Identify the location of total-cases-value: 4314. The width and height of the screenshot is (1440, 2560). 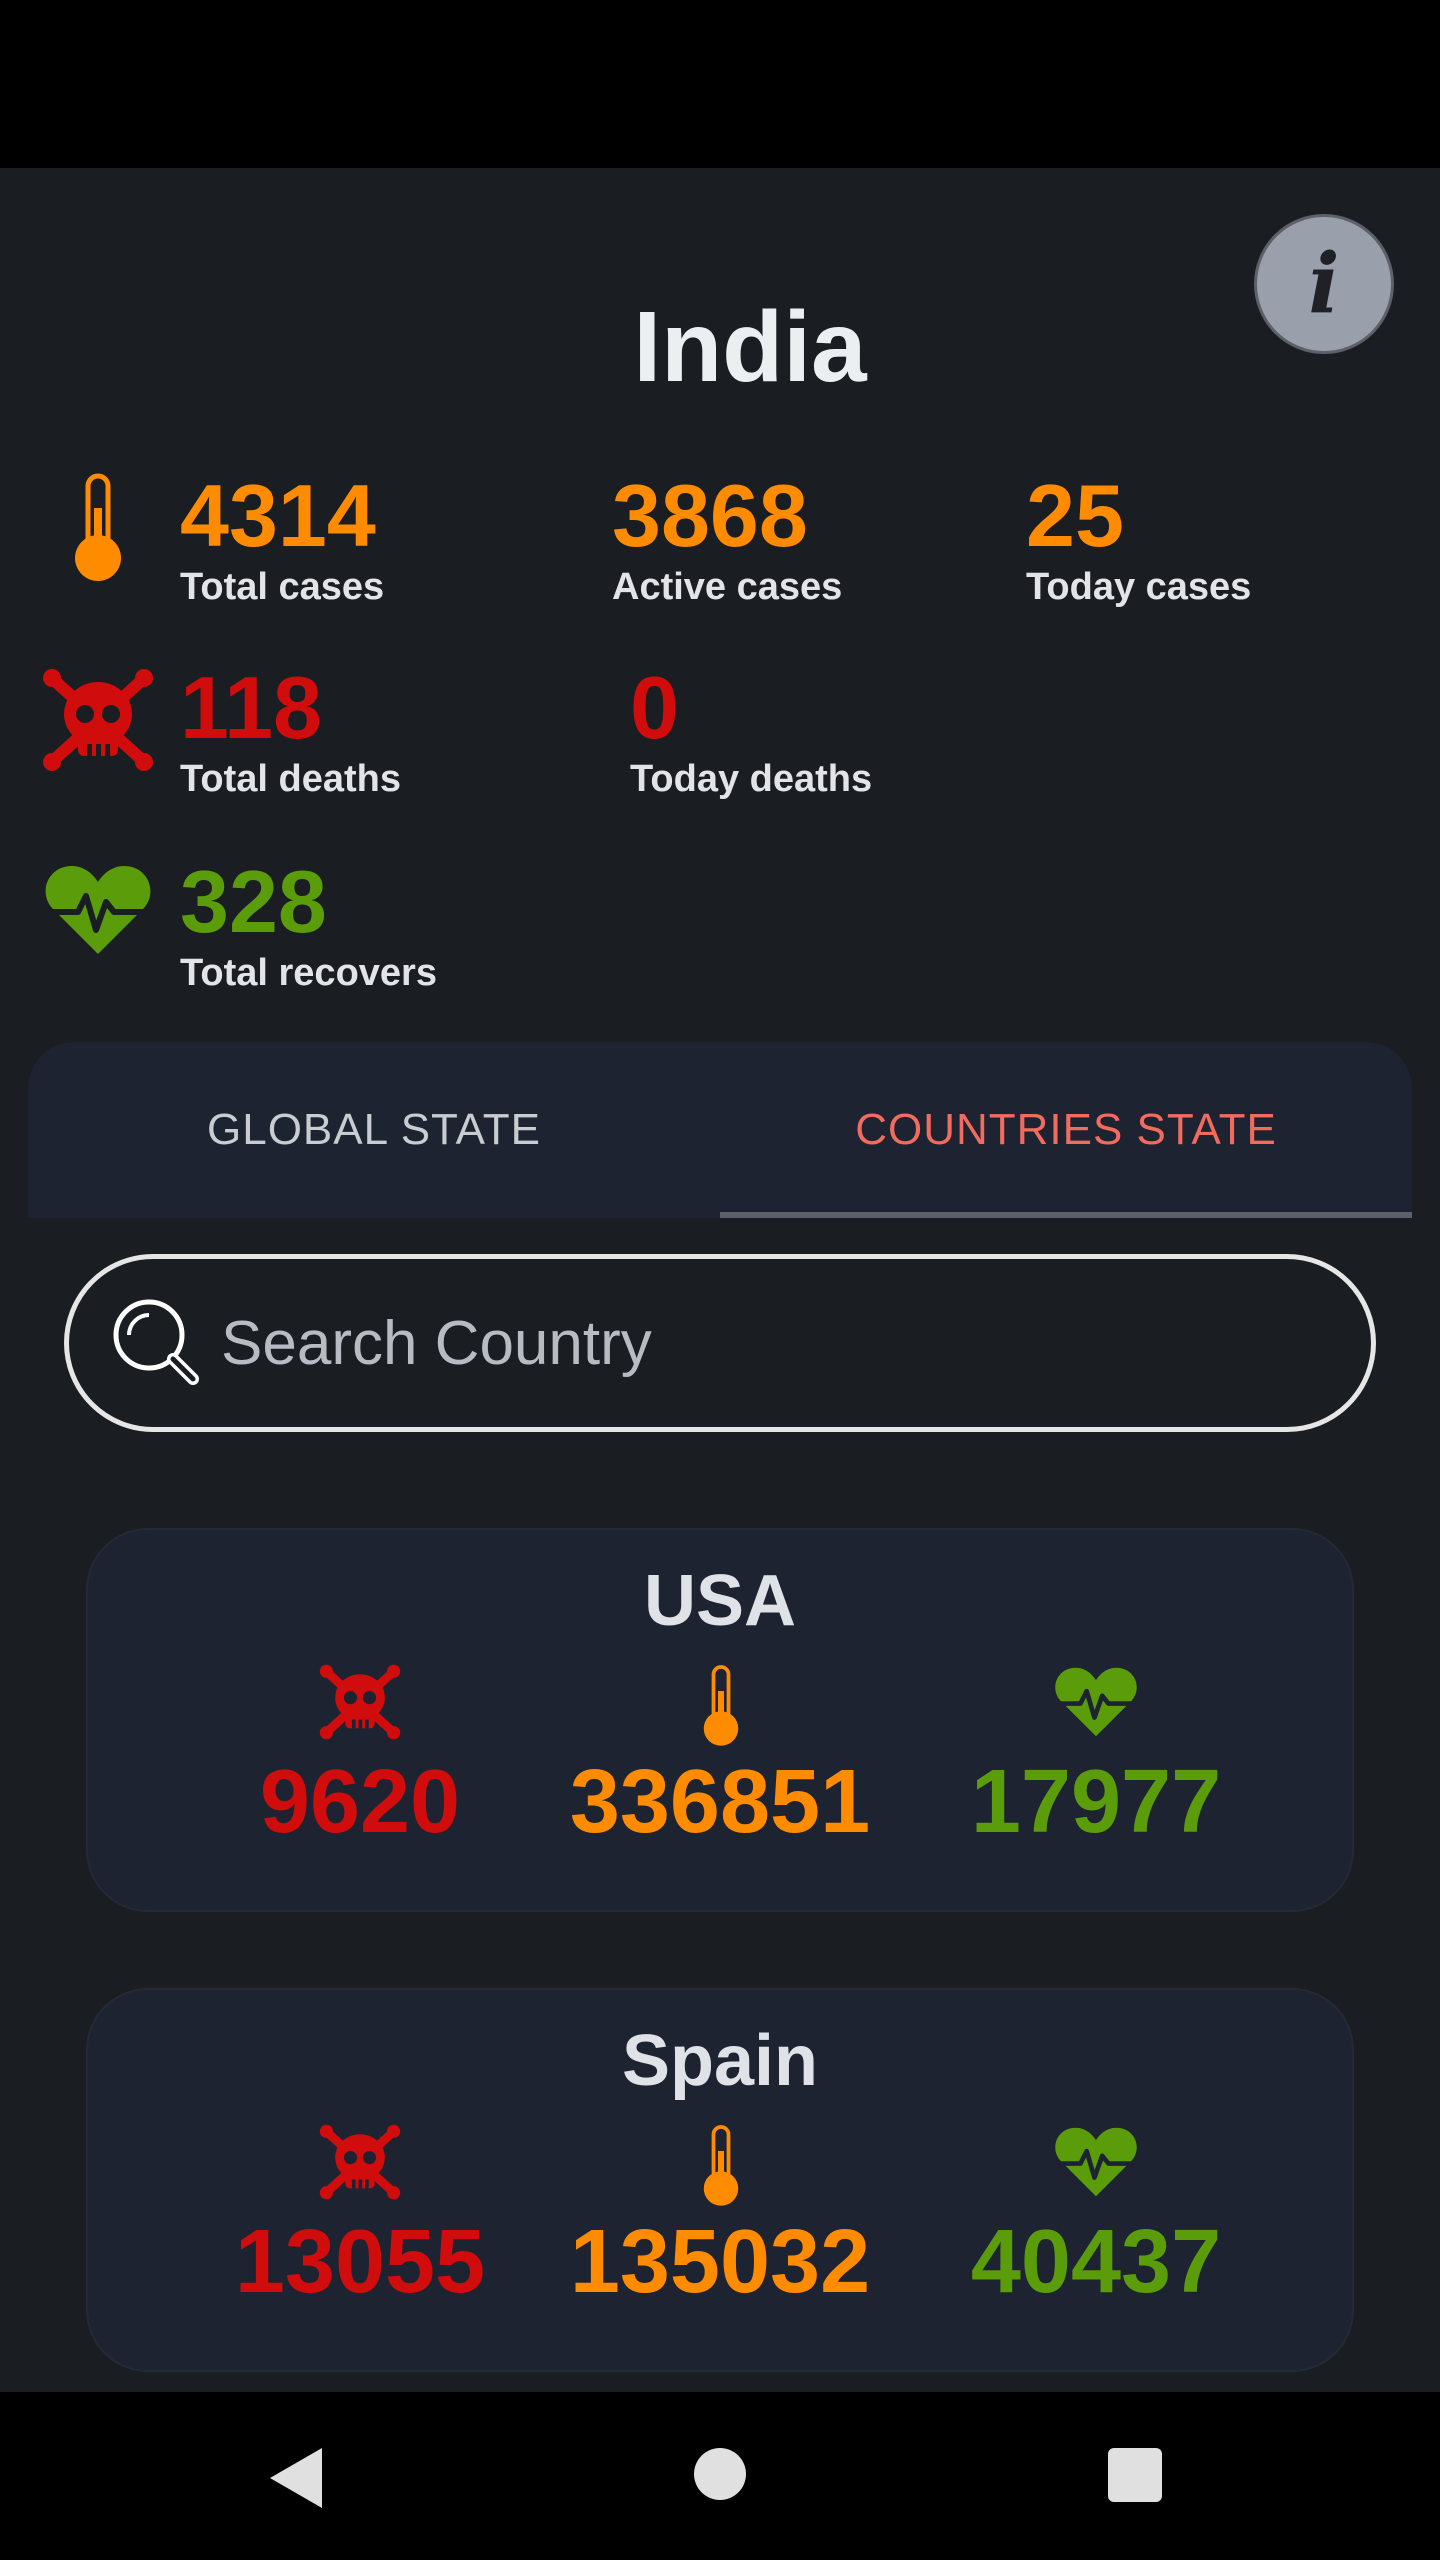
(278, 515).